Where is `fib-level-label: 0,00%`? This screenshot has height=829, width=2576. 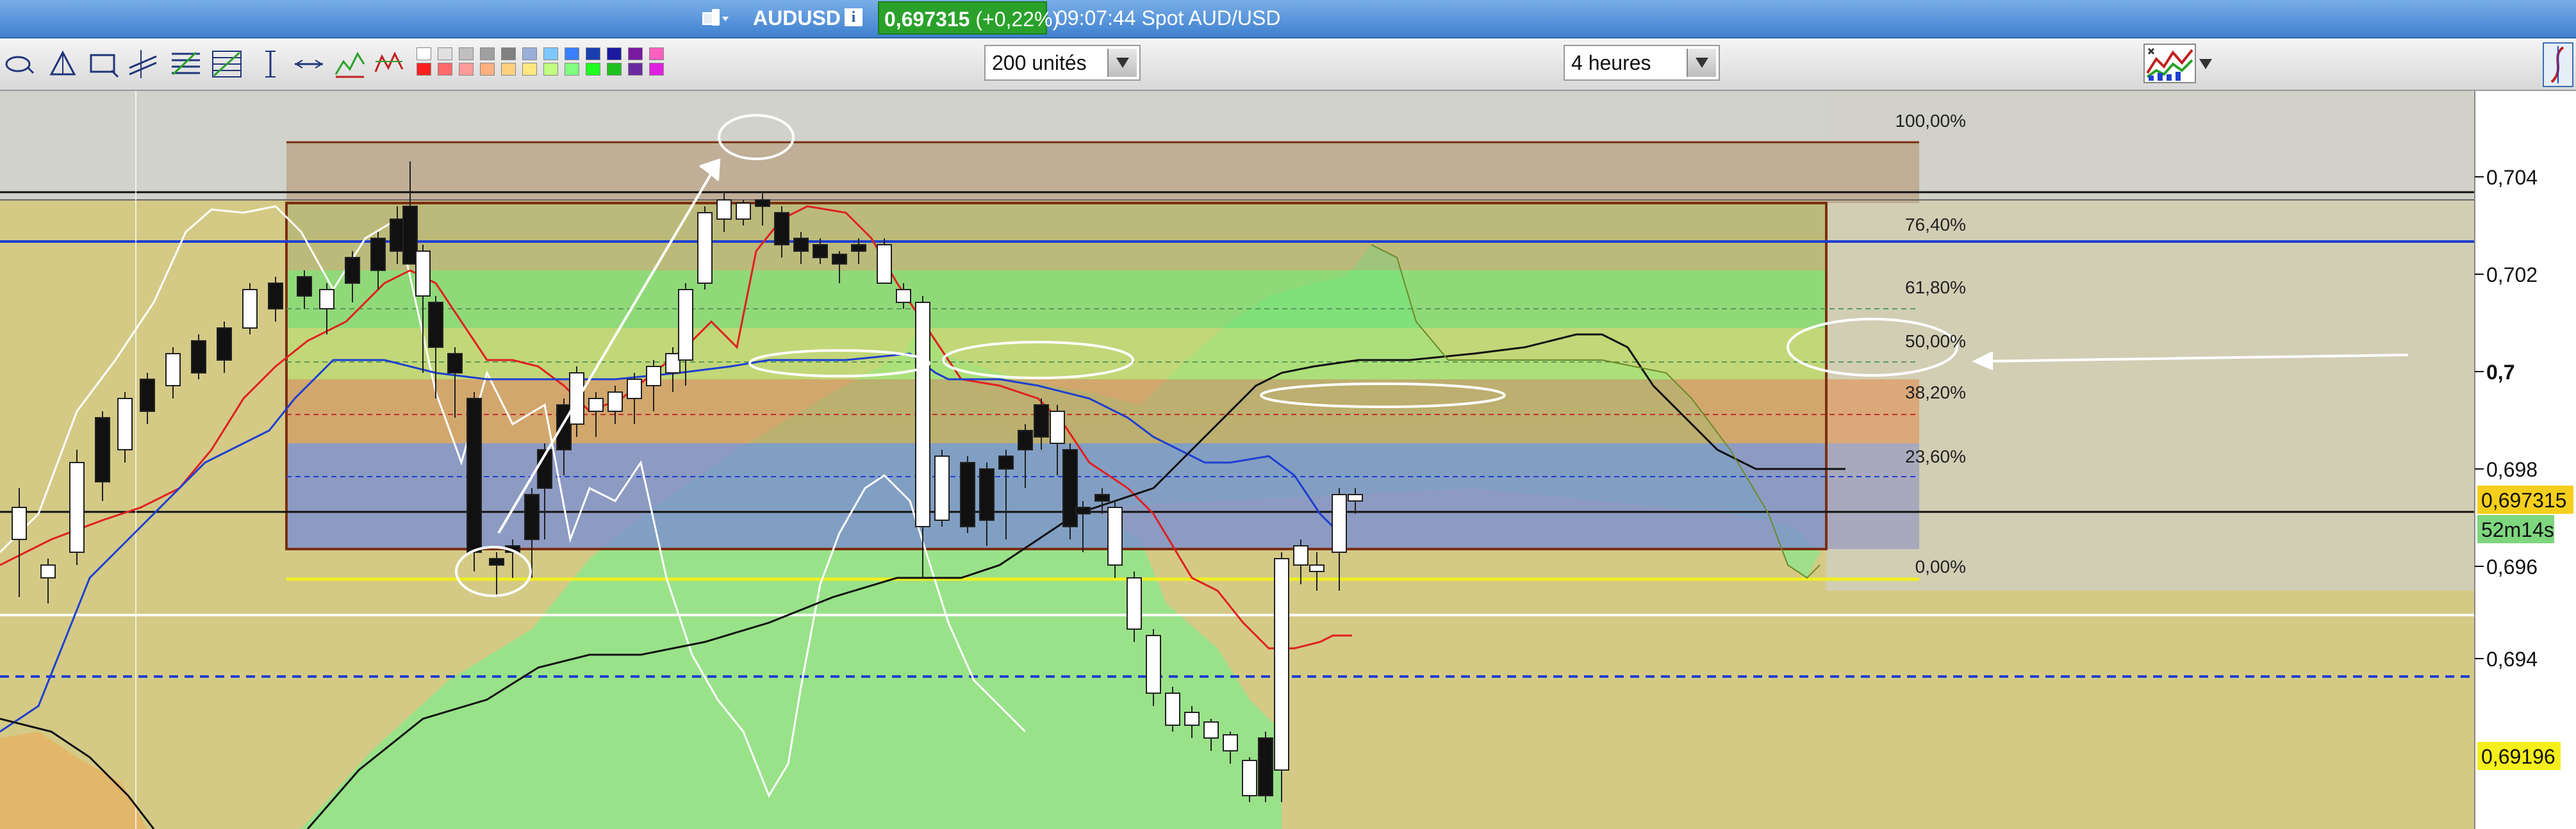 fib-level-label: 0,00% is located at coordinates (1940, 567).